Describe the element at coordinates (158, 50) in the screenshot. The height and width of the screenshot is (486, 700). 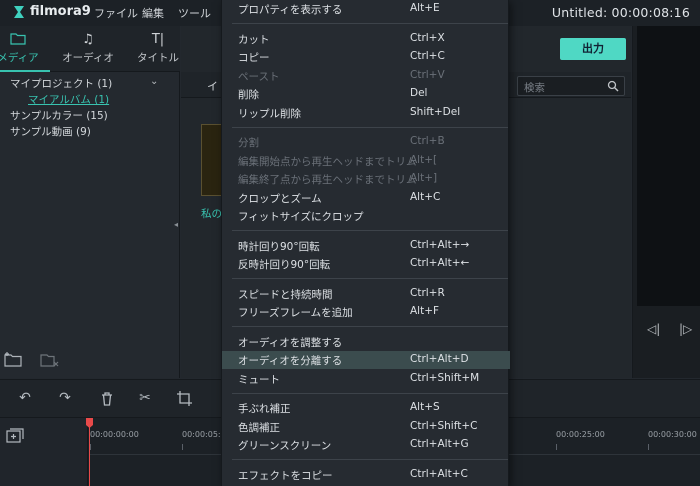
I see `tab-titles: T| タイトル` at that location.